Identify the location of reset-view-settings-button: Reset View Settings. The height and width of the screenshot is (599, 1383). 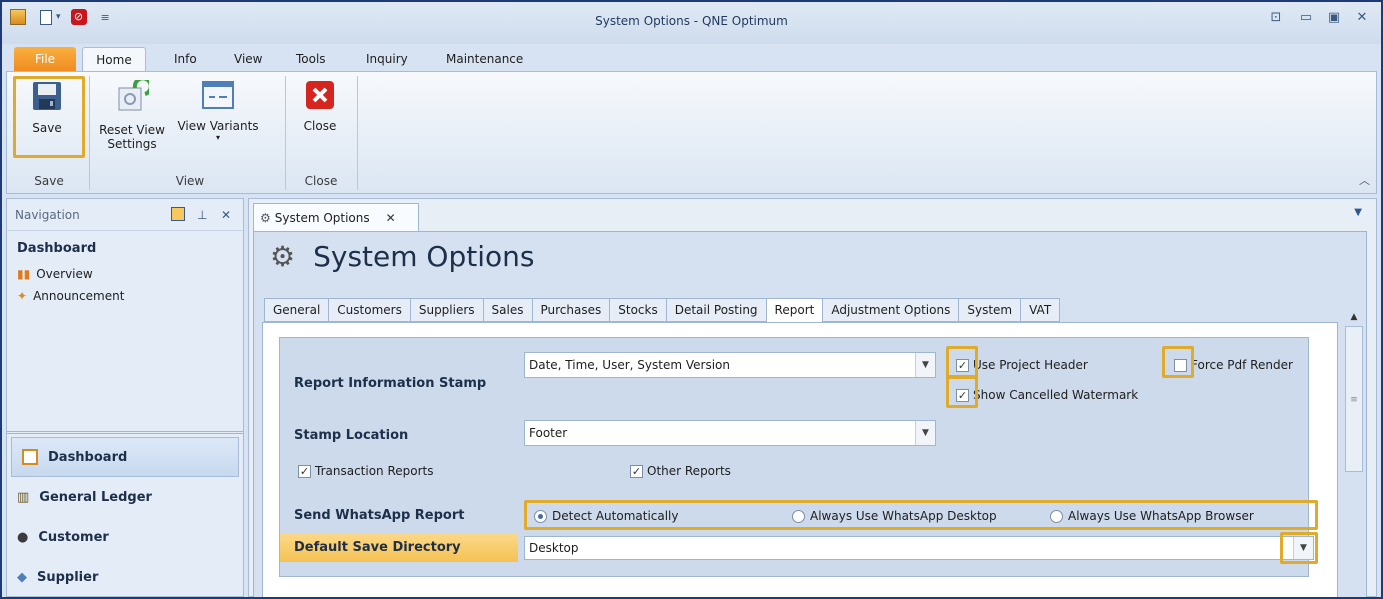
(132, 113).